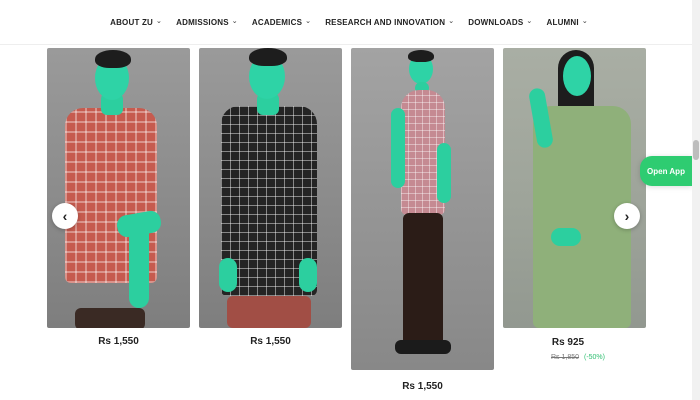  Describe the element at coordinates (423, 347) in the screenshot. I see `shoes` at that location.